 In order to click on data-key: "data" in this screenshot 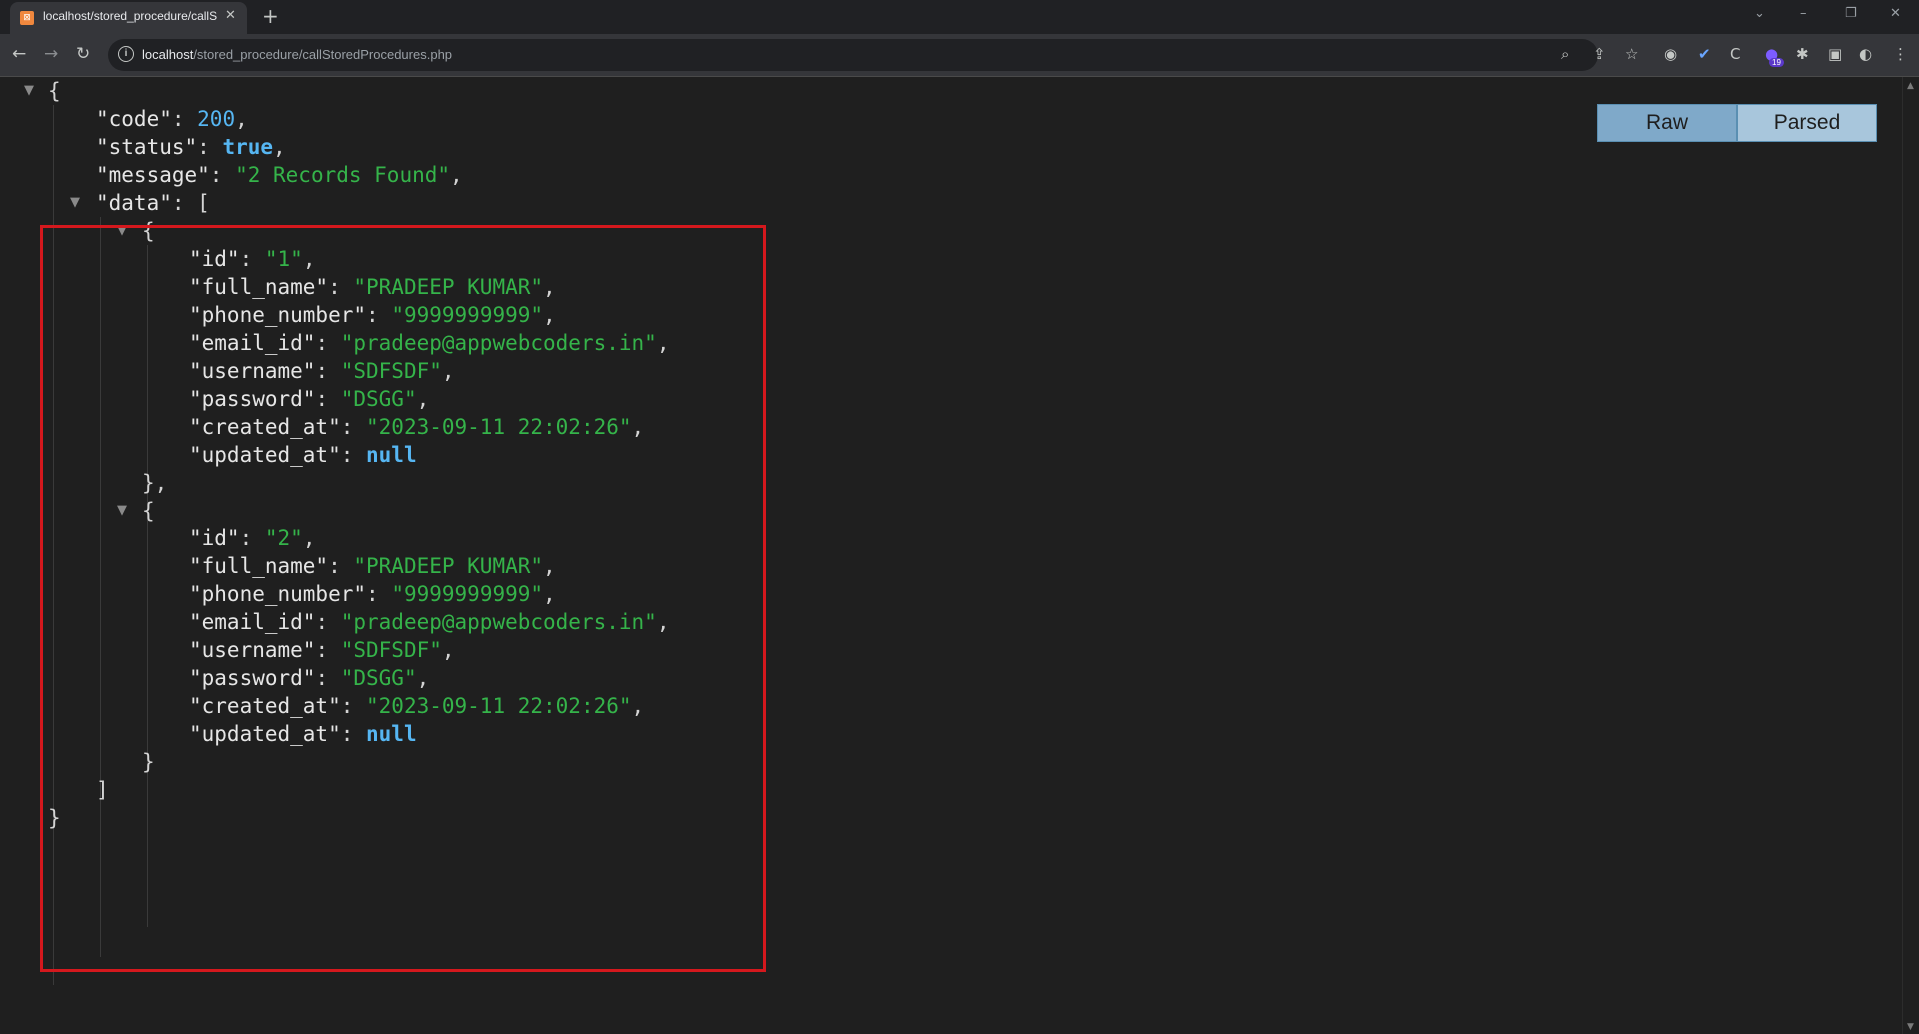, I will do `click(134, 203)`.